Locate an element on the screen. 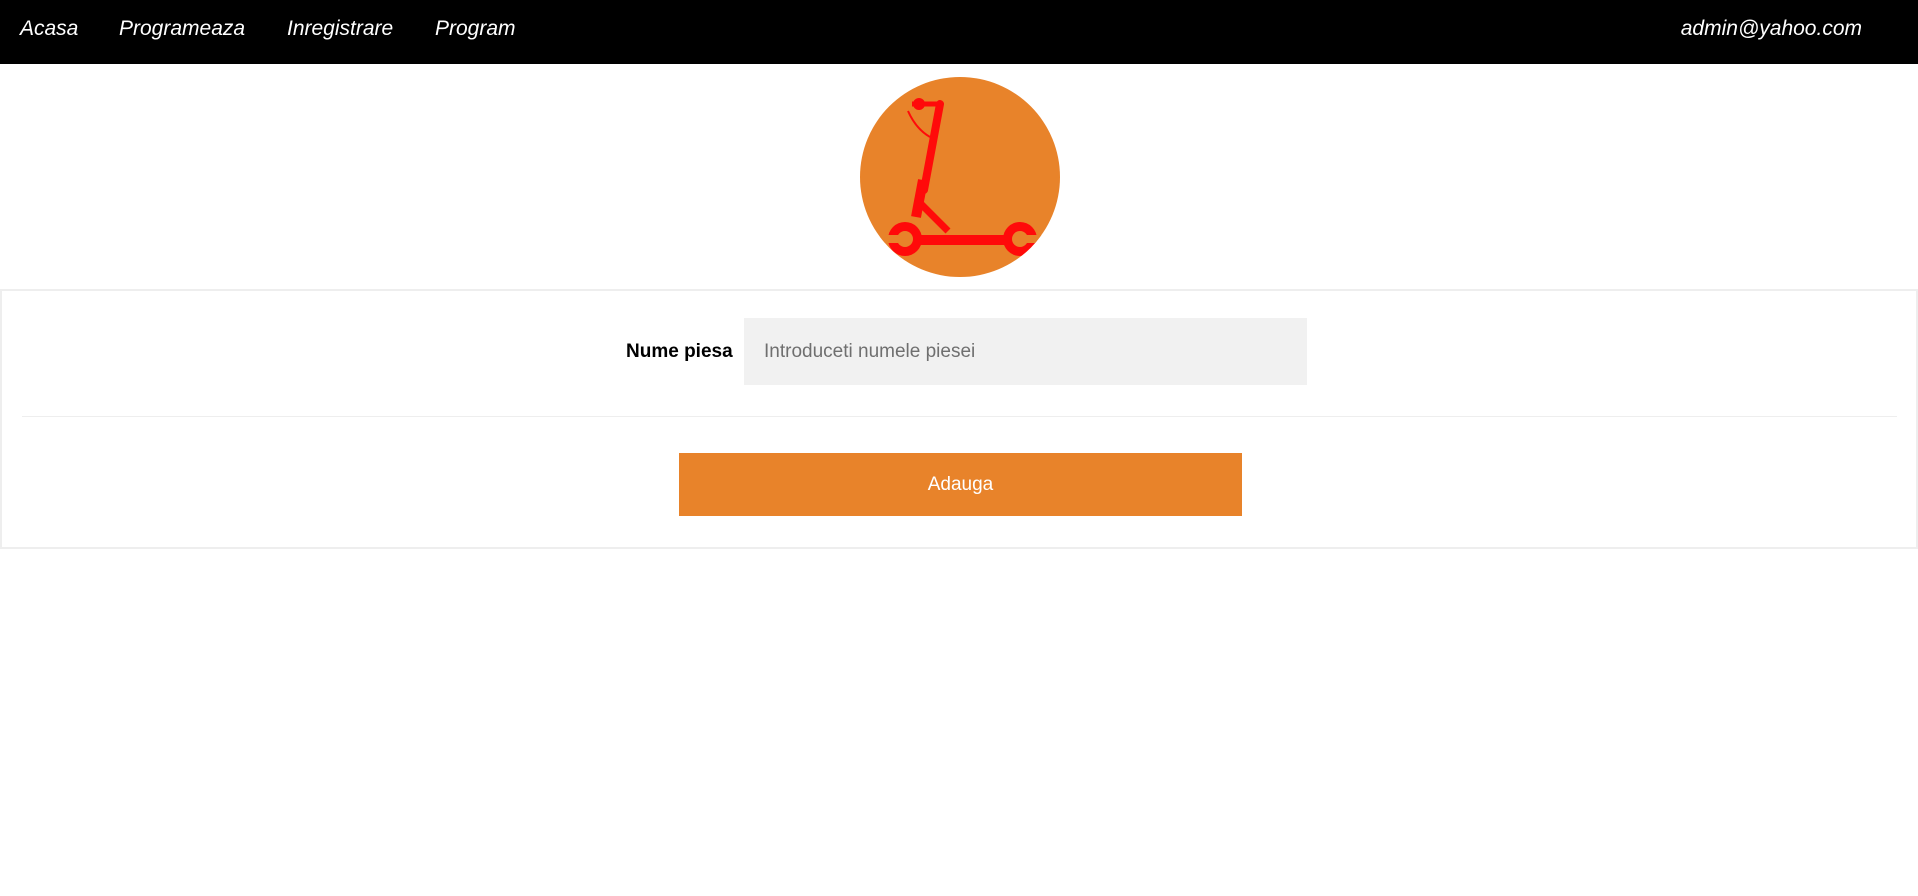  part-name-label: Nume piesa is located at coordinates (679, 351).